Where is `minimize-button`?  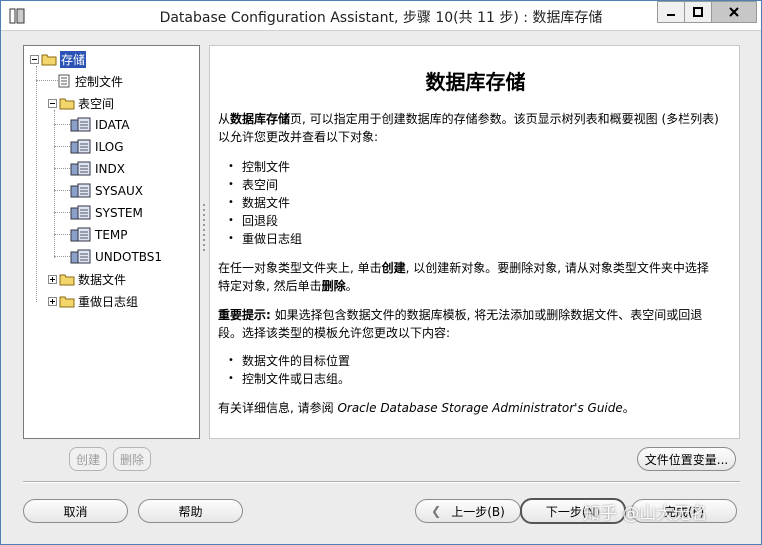 minimize-button is located at coordinates (671, 12).